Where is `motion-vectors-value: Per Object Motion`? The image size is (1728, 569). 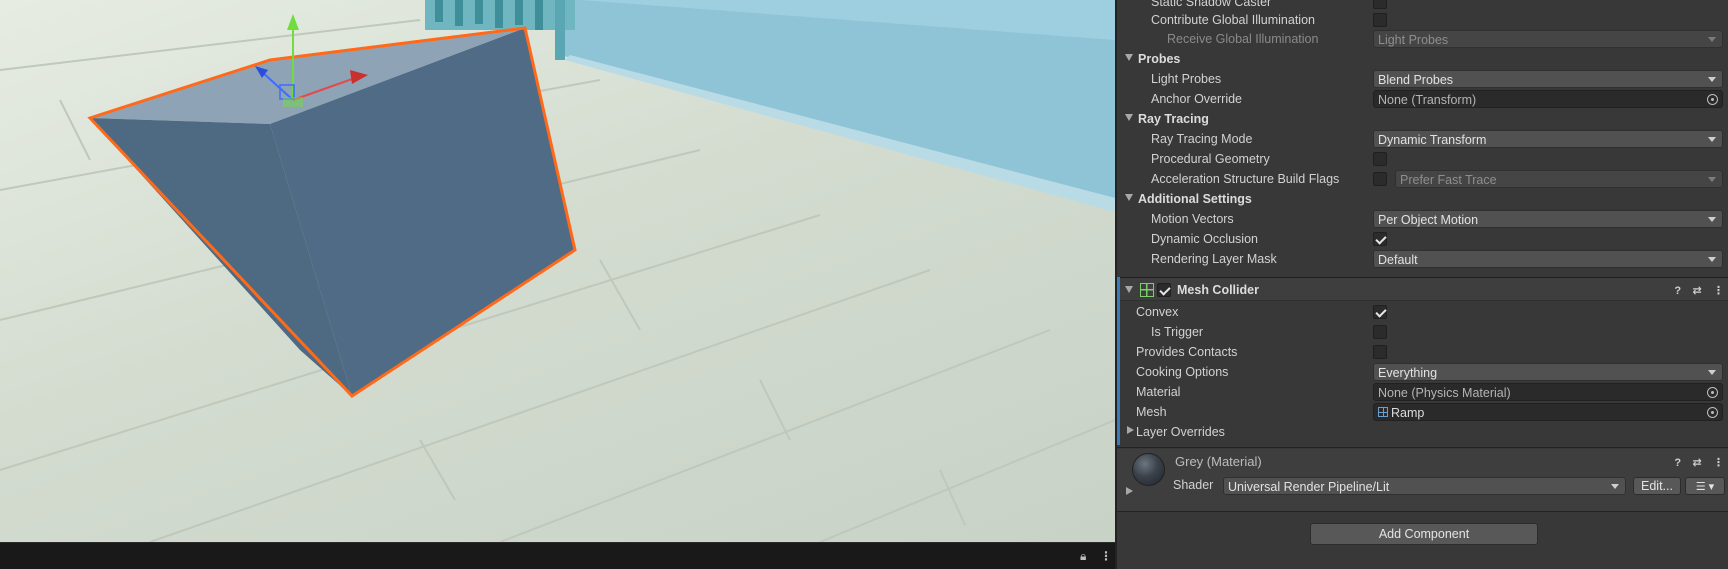
motion-vectors-value: Per Object Motion is located at coordinates (1428, 220).